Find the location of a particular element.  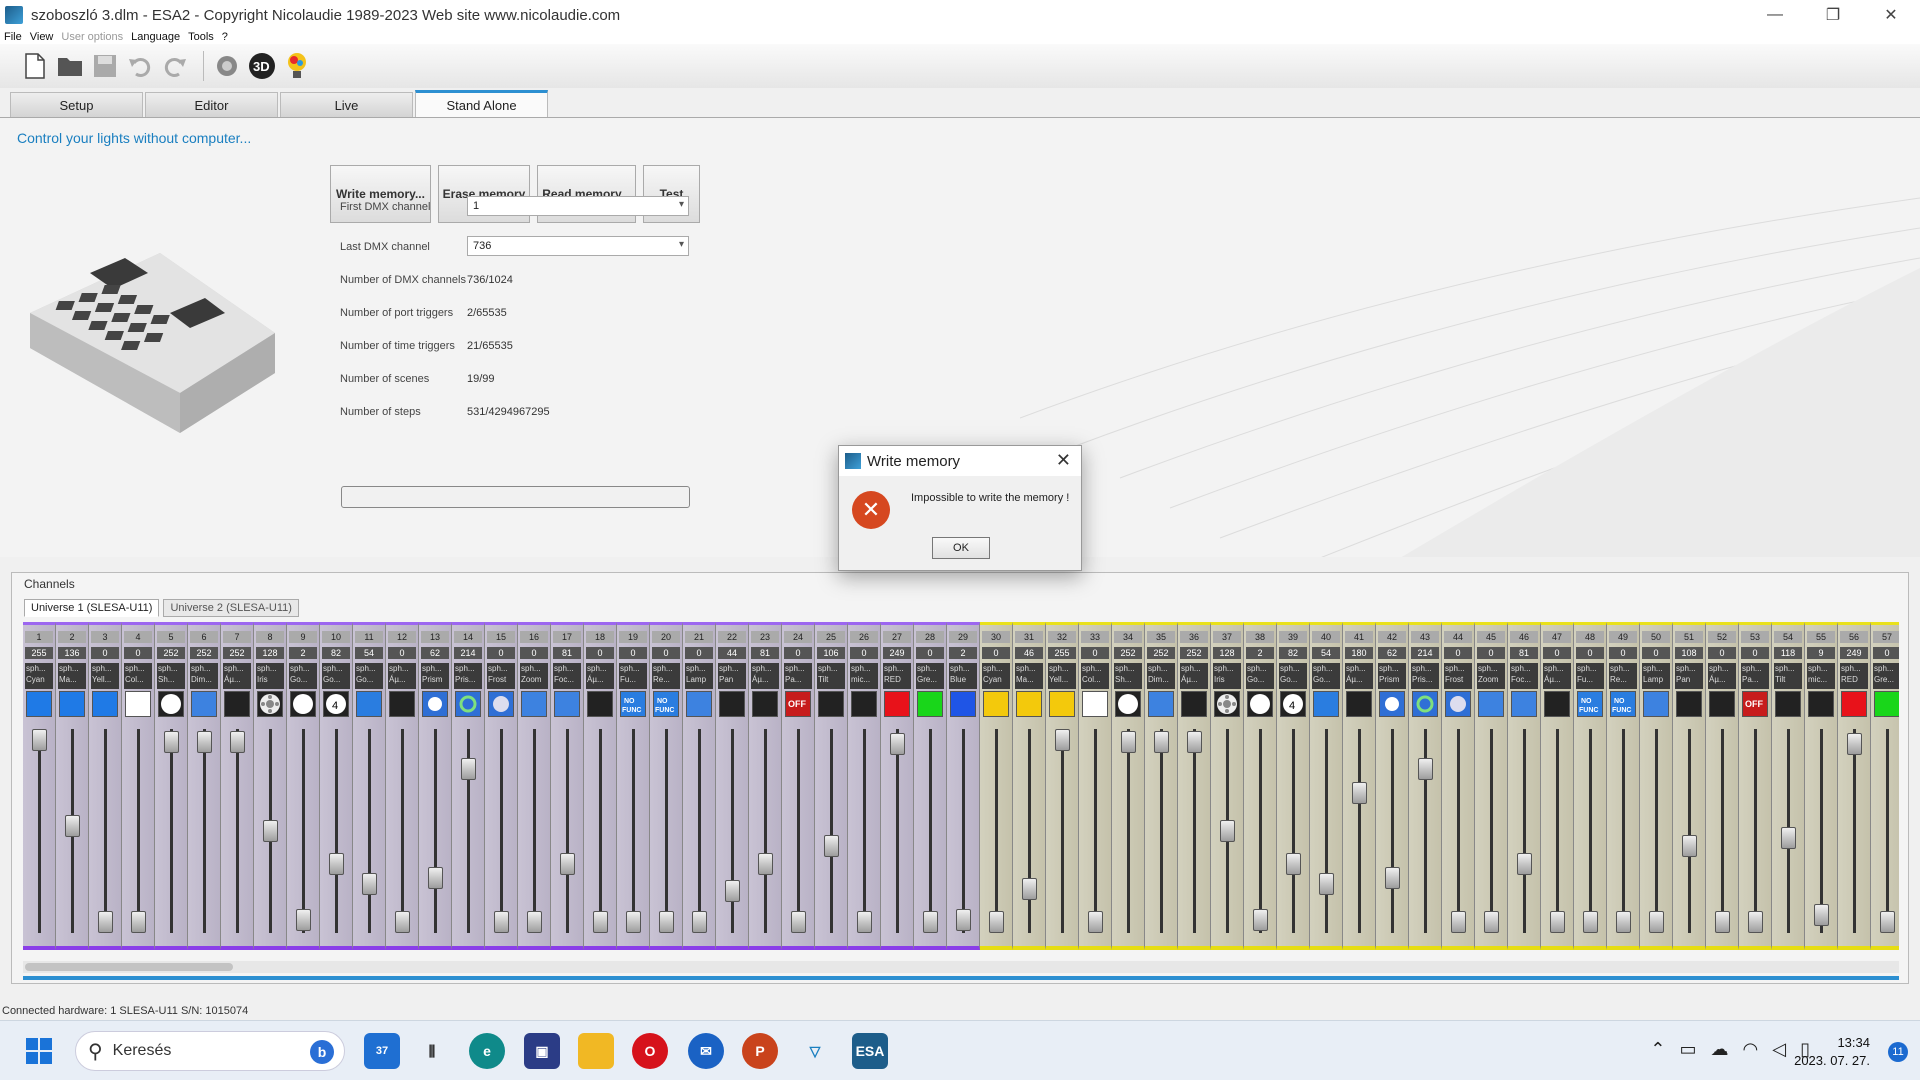

taskbar-search: ⚲ Keresés b is located at coordinates (210, 1051).